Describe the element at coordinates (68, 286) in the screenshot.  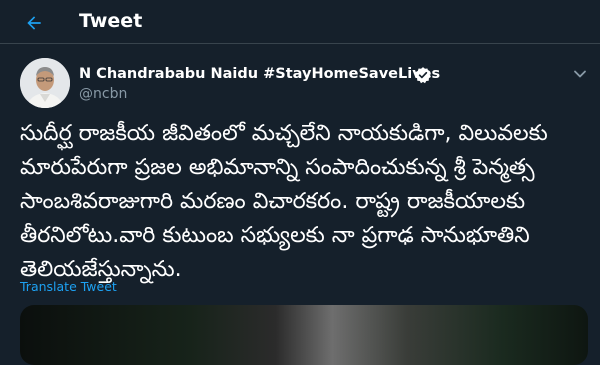
I see `translate-tweet-link: Translate Tweet` at that location.